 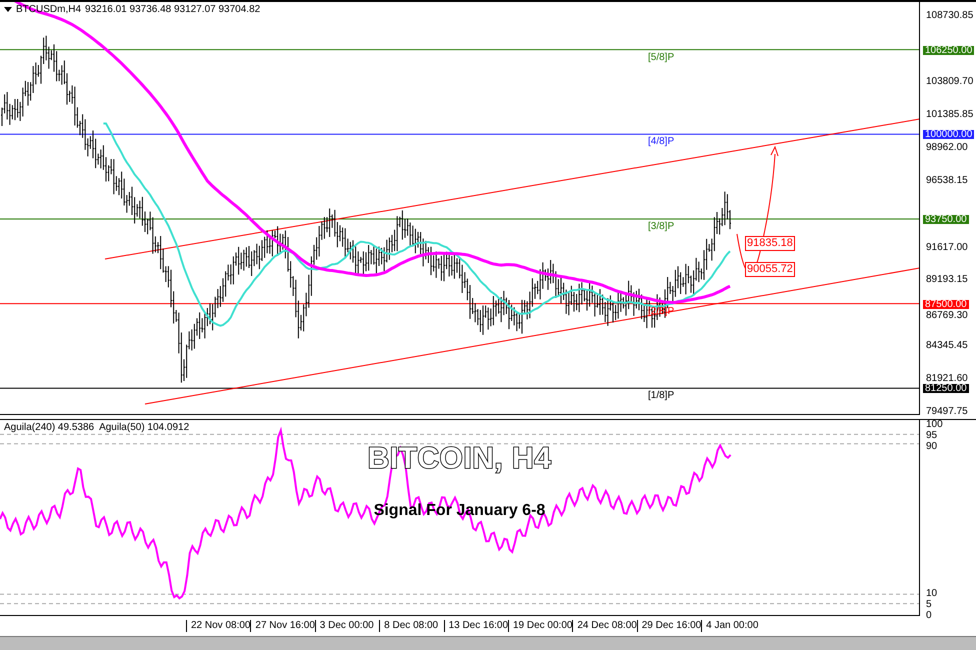 What do you see at coordinates (947, 181) in the screenshot?
I see `axis-label: 96538.15` at bounding box center [947, 181].